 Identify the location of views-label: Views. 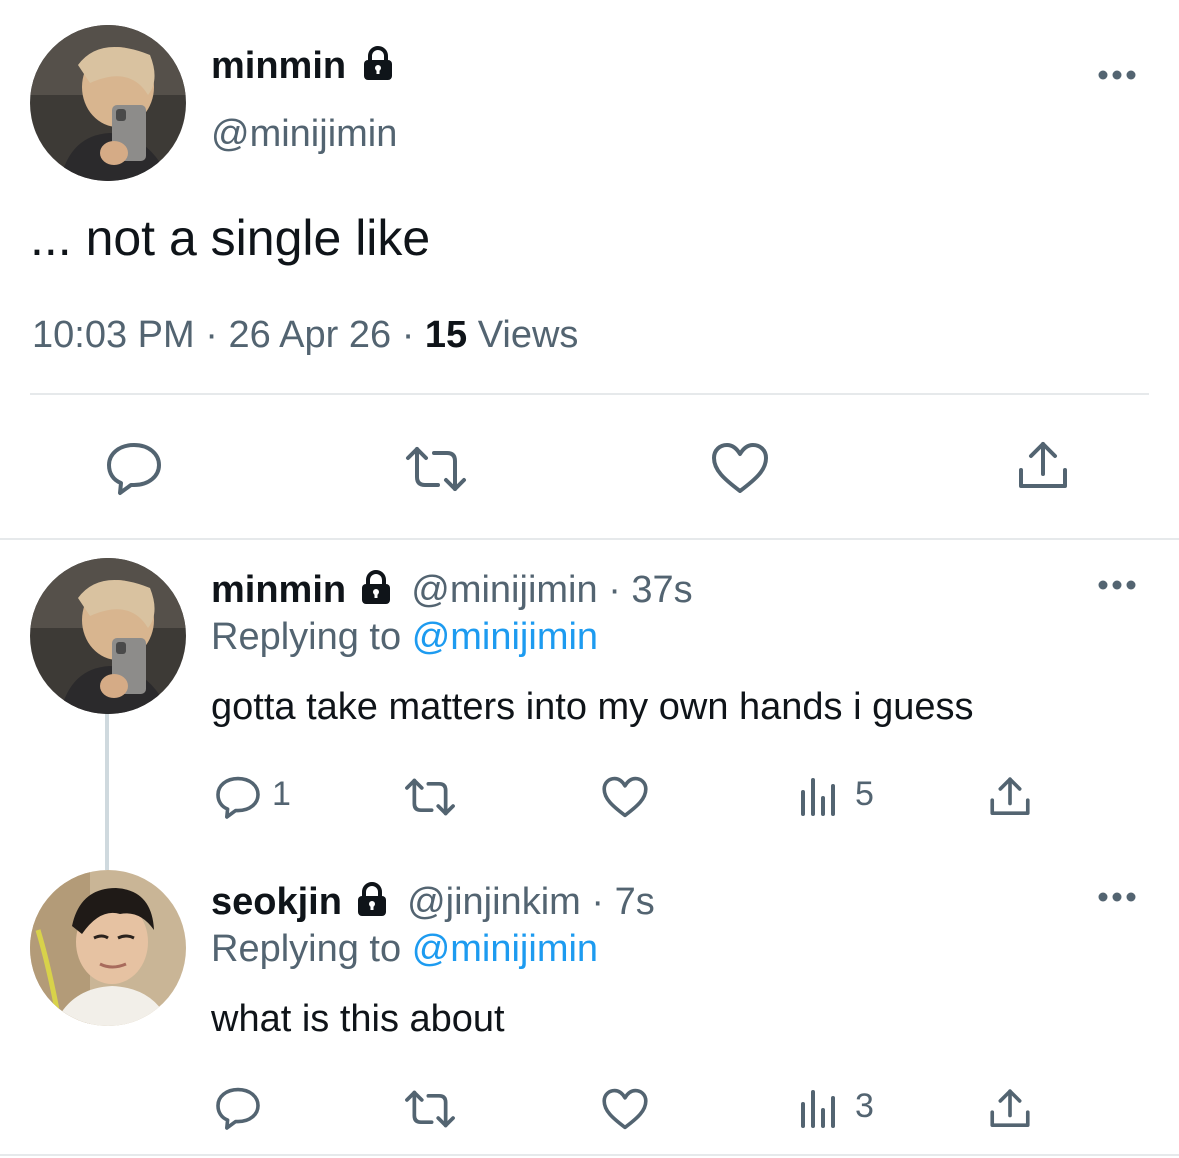
(528, 335).